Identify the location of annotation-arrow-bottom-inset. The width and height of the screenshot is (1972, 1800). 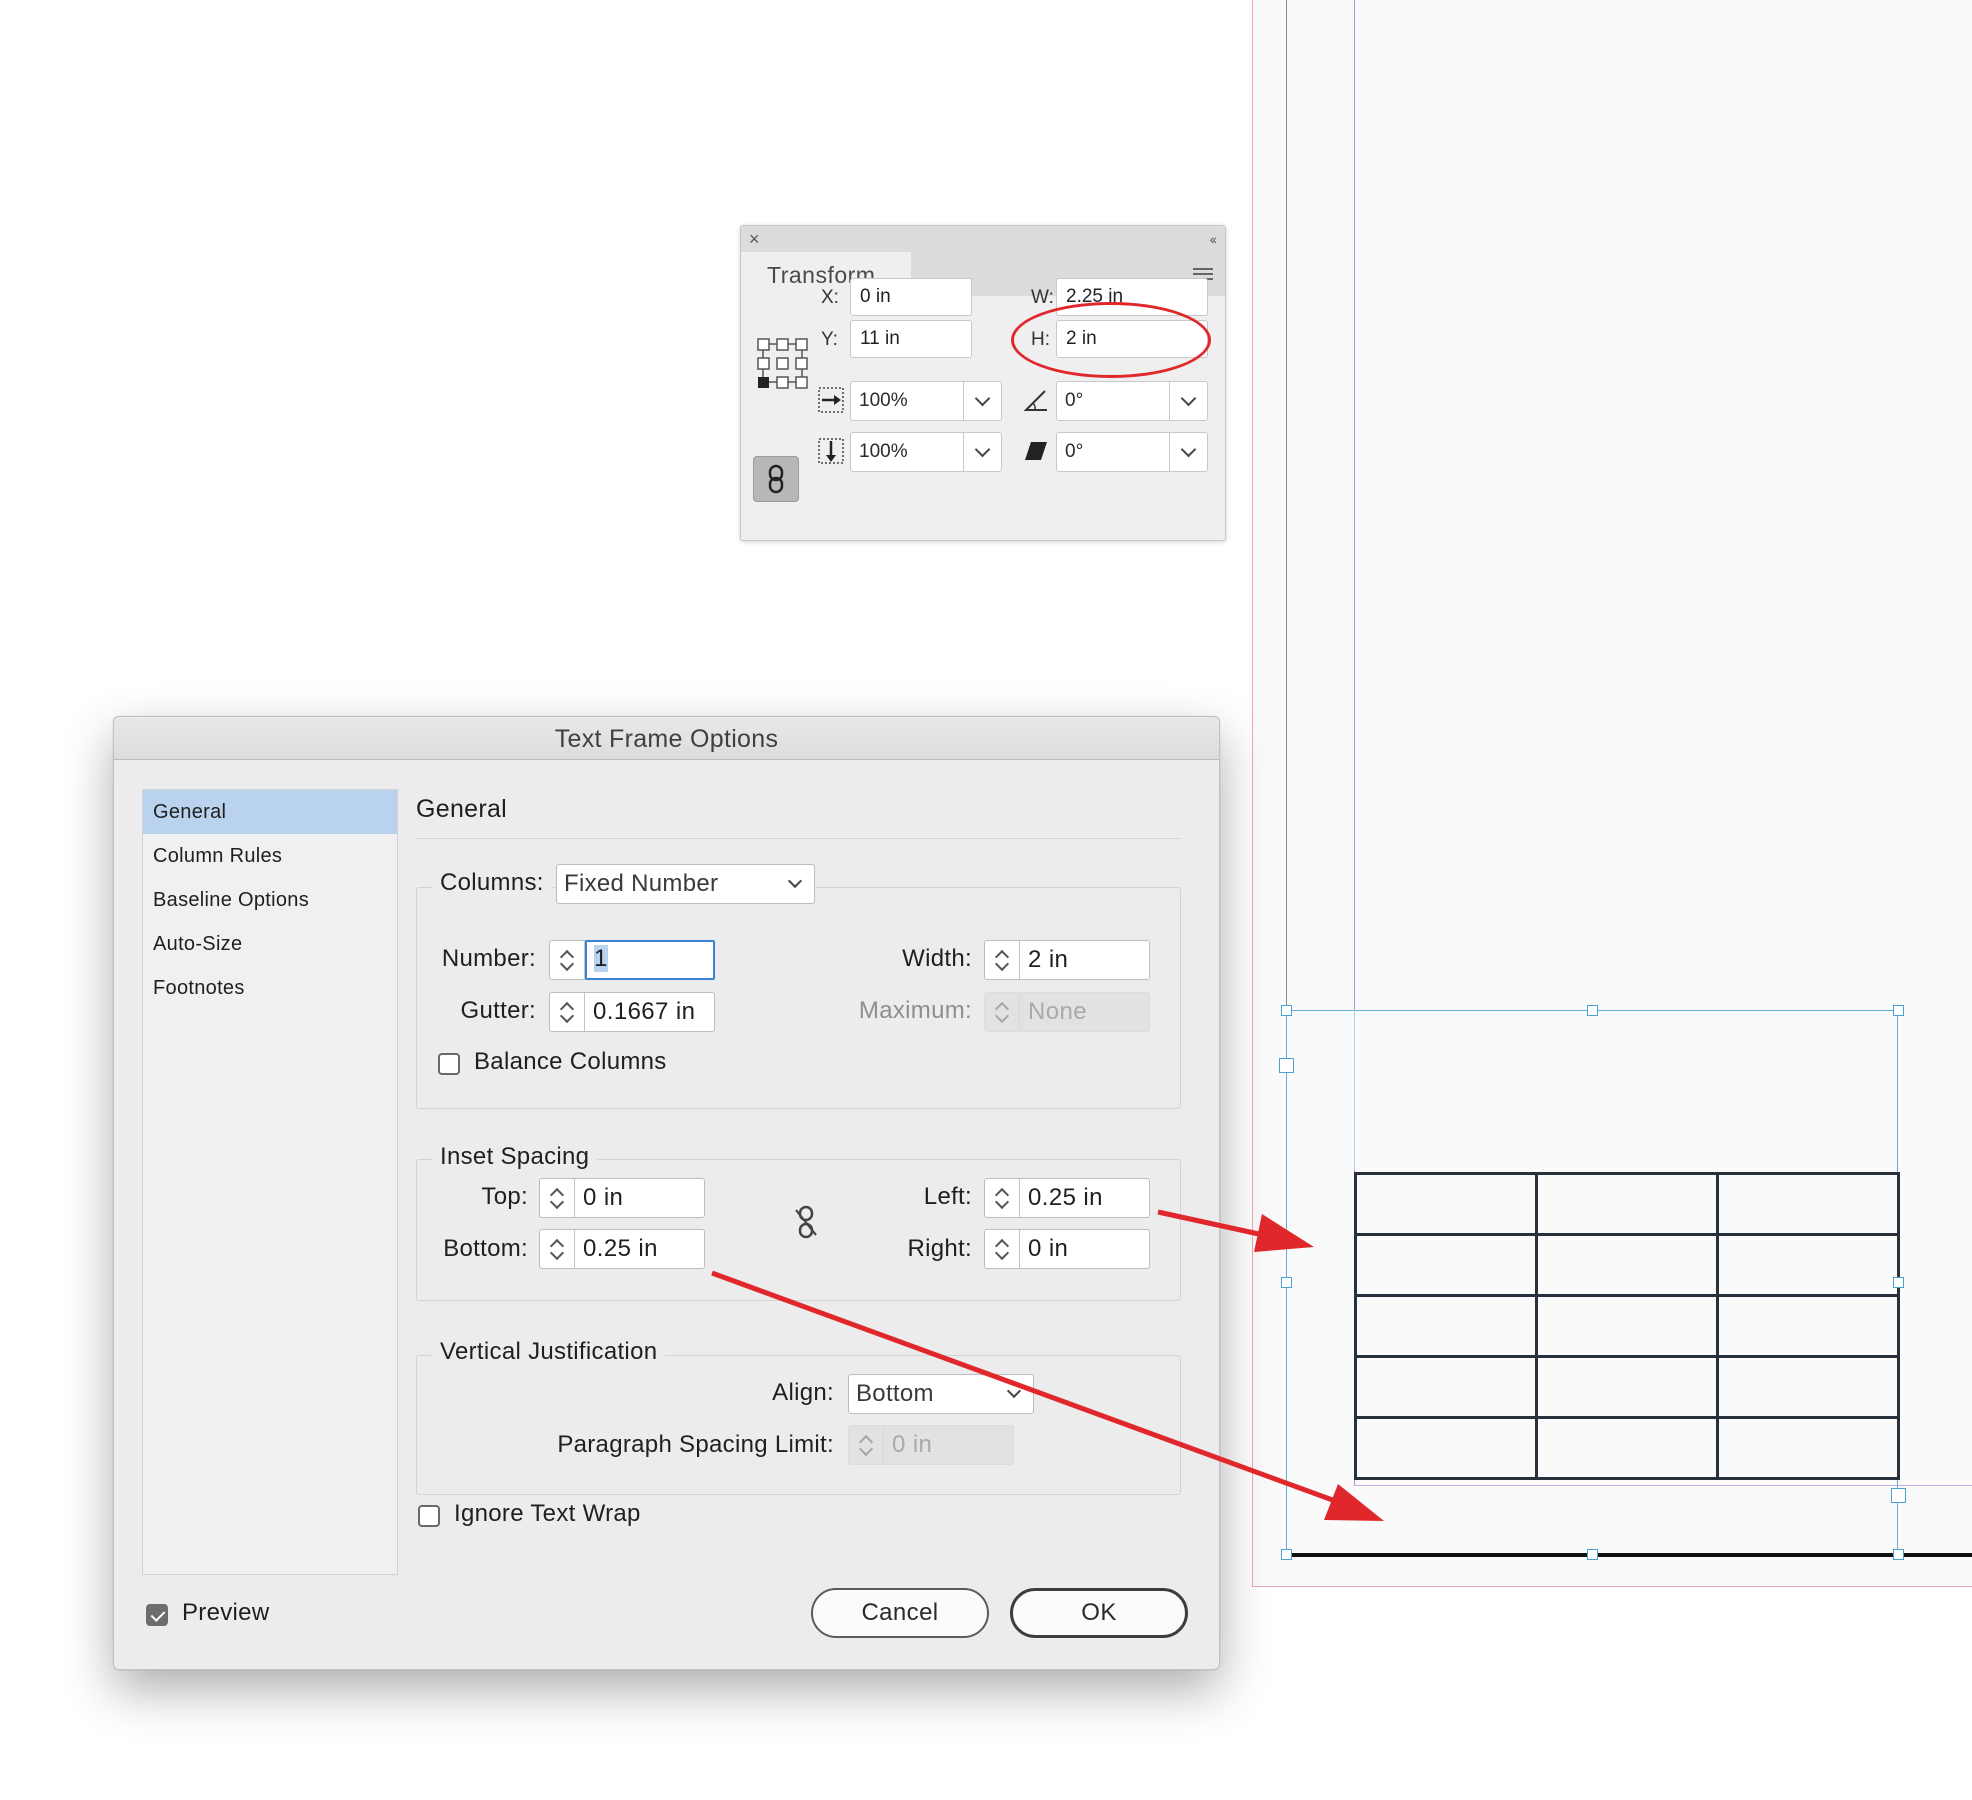
(1025, 1387).